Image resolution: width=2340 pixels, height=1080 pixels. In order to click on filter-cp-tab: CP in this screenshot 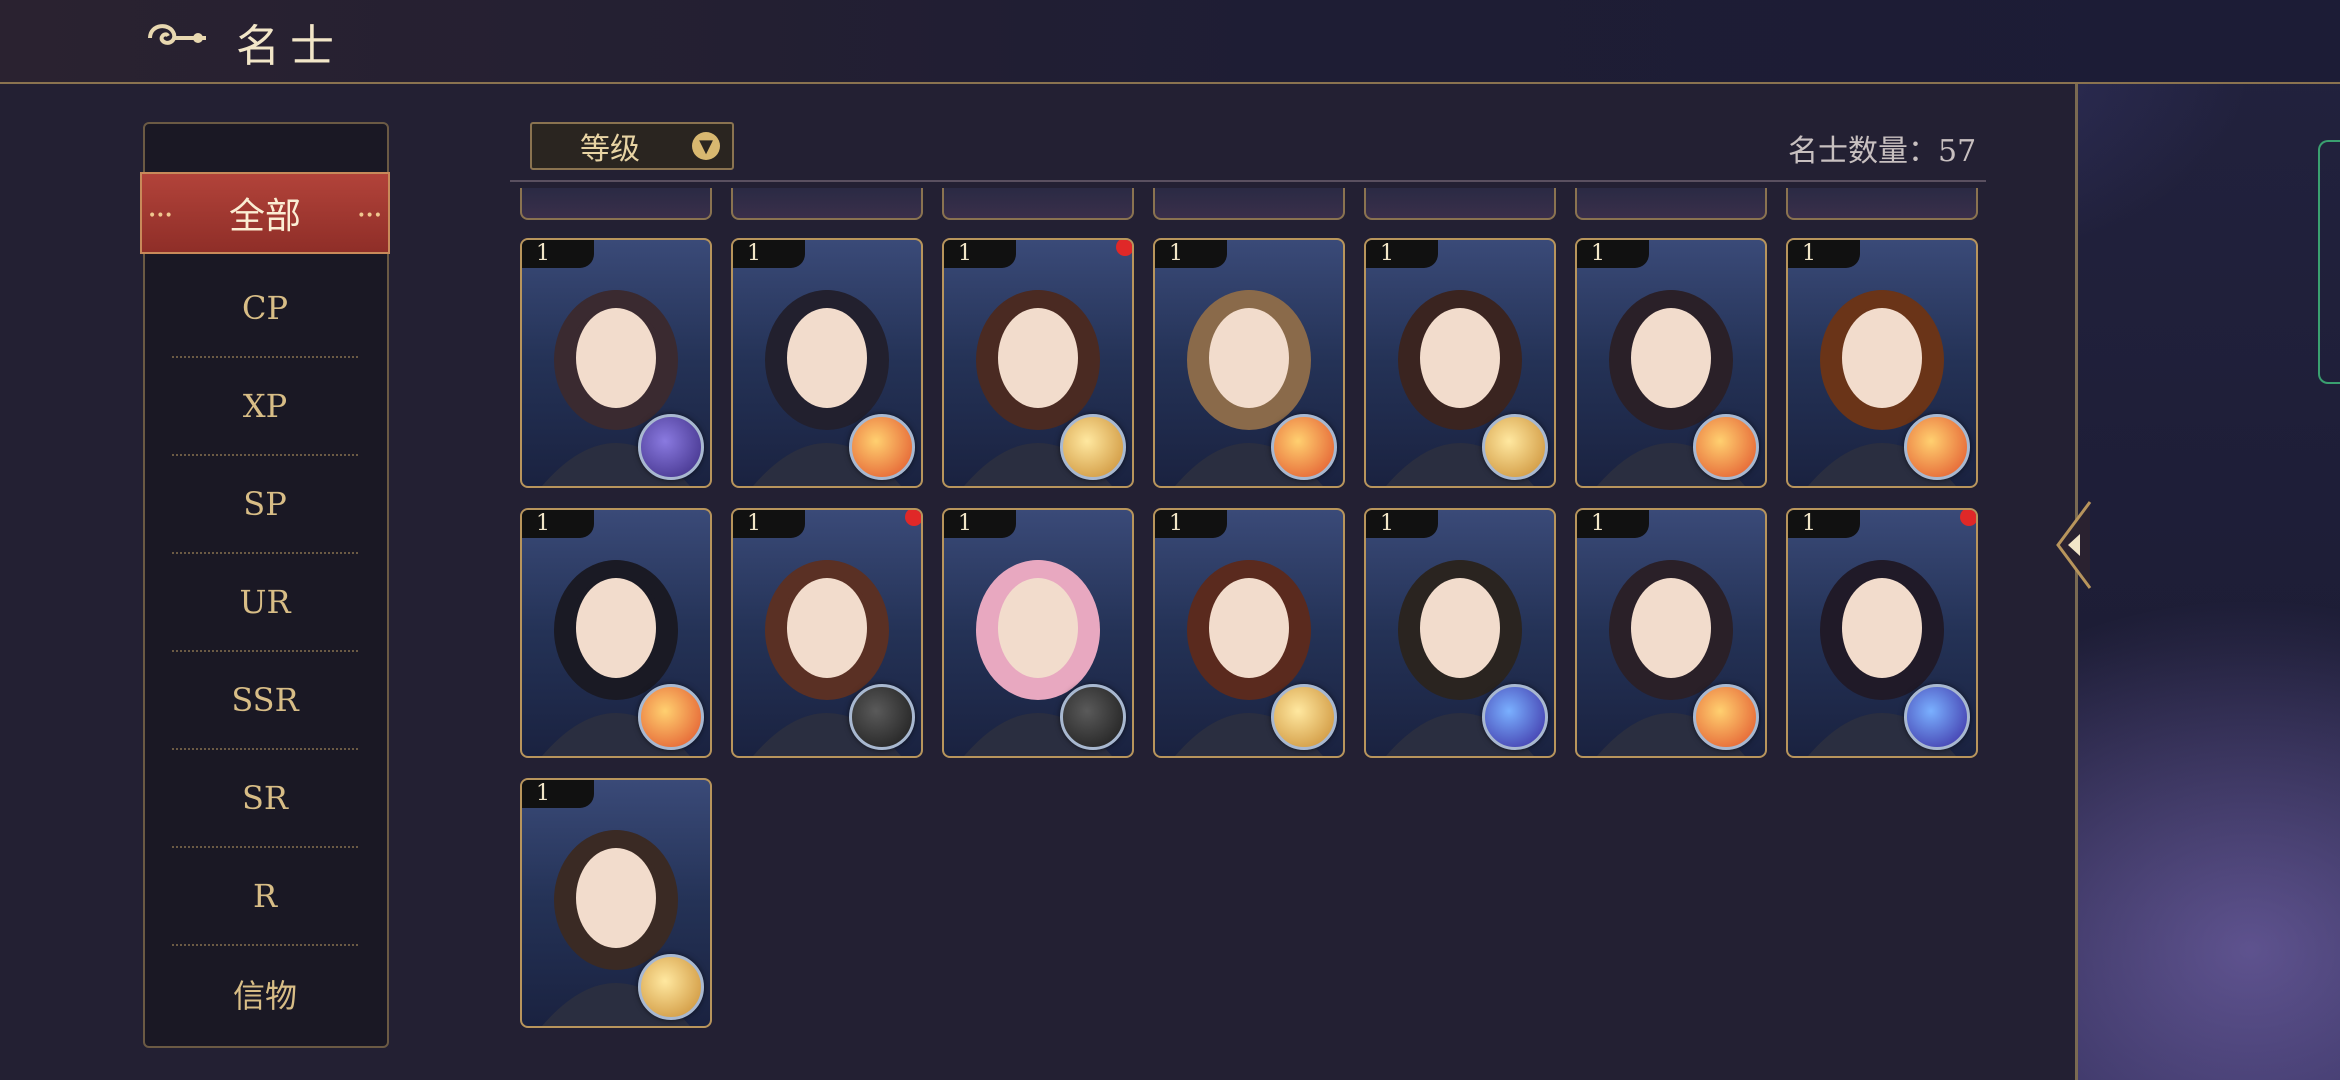, I will do `click(265, 309)`.